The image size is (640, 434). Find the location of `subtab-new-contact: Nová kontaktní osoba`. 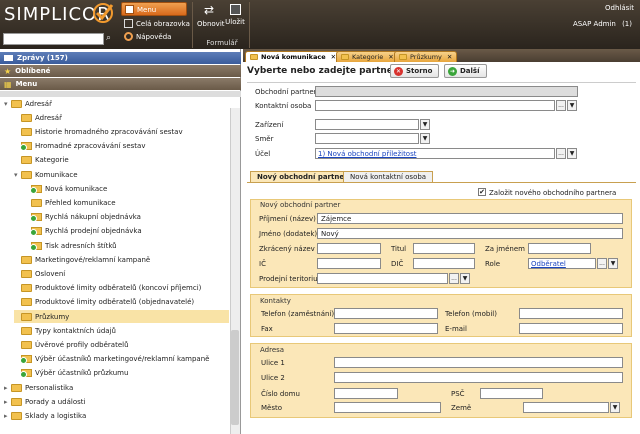

subtab-new-contact: Nová kontaktní osoba is located at coordinates (388, 176).